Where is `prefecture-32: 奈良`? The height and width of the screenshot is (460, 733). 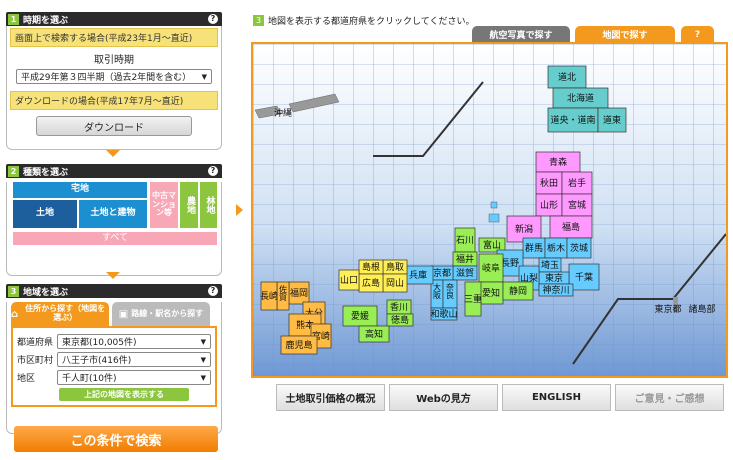
prefecture-32: 奈良 is located at coordinates (450, 294).